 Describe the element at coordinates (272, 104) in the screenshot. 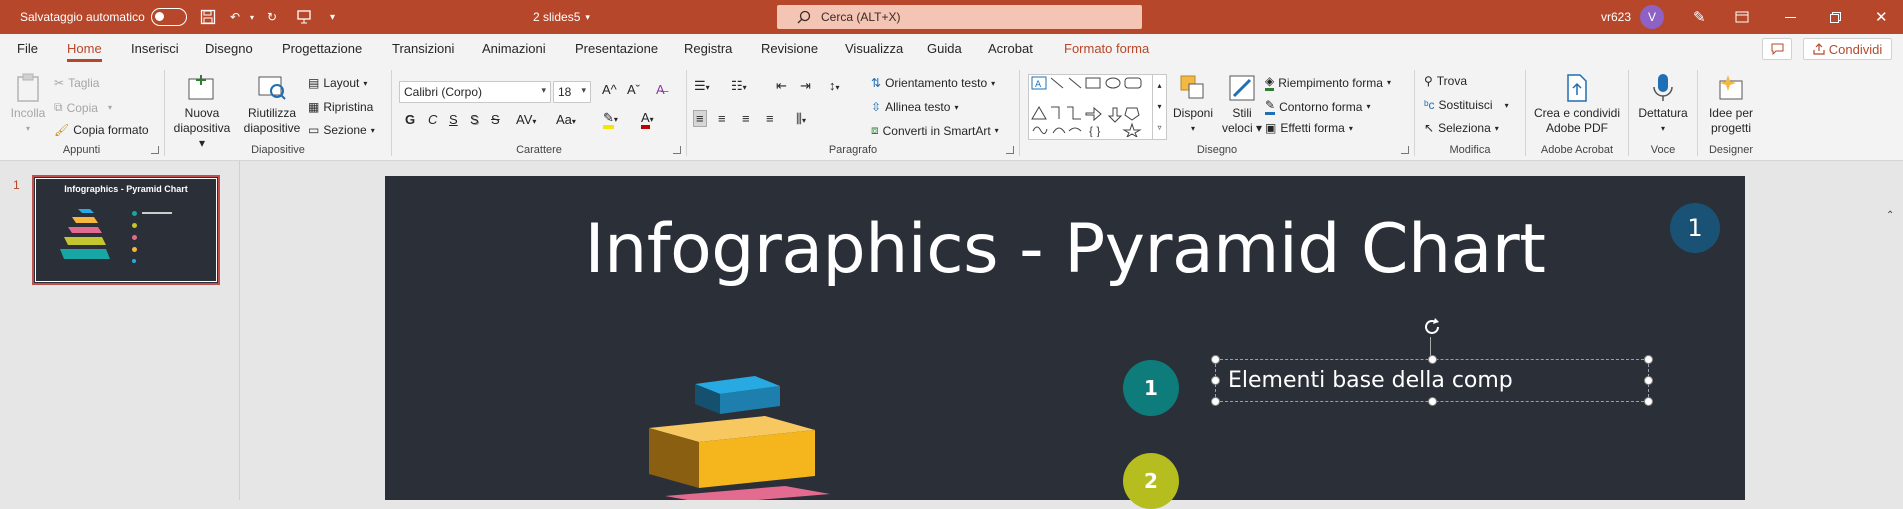

I see `reuse-slides-button: Riutilizza diapositive` at that location.